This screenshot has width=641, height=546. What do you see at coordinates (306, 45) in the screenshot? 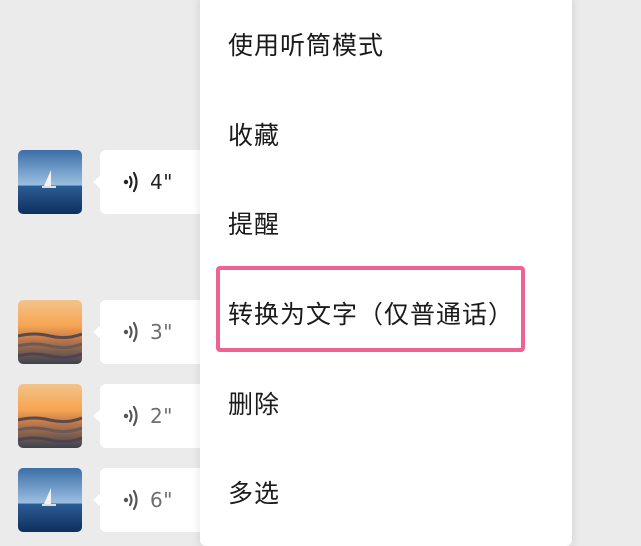
I see `menu-item-label: 使用听筒模式` at bounding box center [306, 45].